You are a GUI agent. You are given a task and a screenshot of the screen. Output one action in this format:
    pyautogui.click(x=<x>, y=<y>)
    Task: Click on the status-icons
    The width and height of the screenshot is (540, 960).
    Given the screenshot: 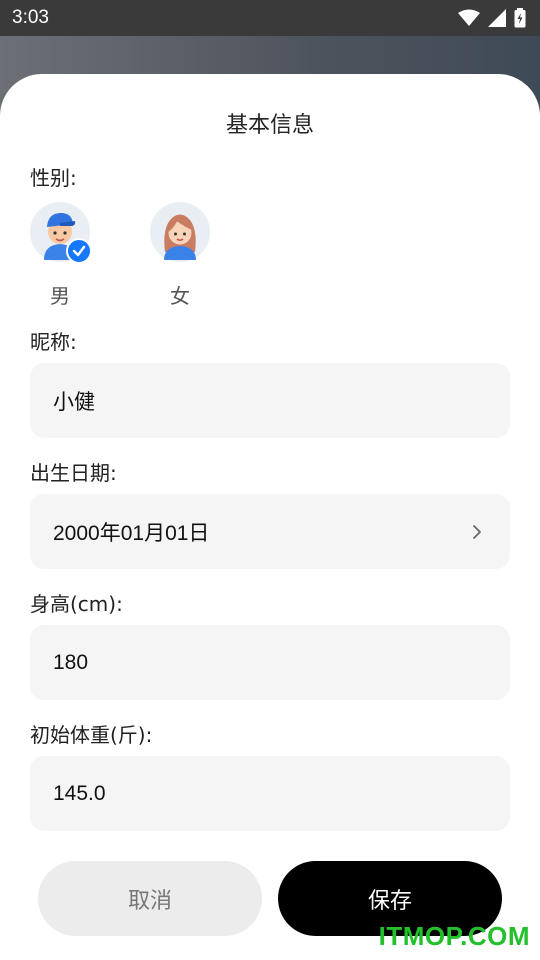 What is the action you would take?
    pyautogui.click(x=492, y=18)
    